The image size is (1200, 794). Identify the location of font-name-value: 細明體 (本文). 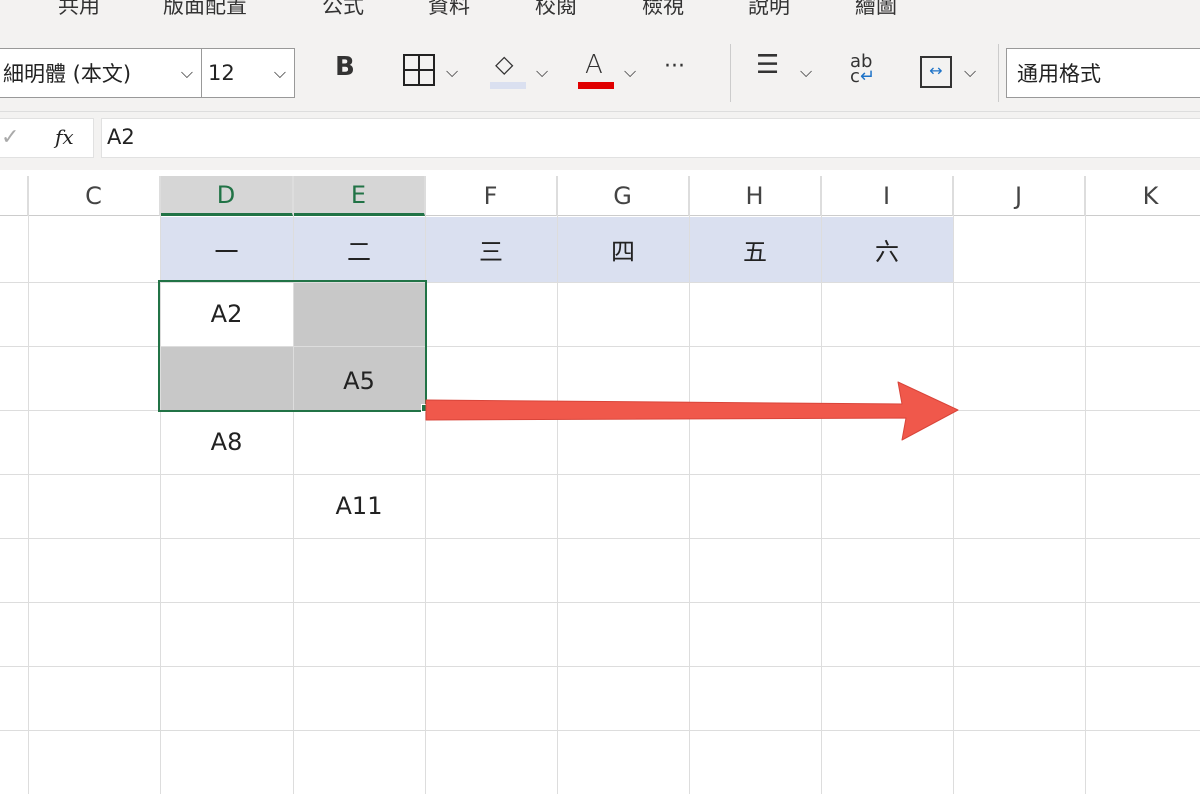
(67, 74).